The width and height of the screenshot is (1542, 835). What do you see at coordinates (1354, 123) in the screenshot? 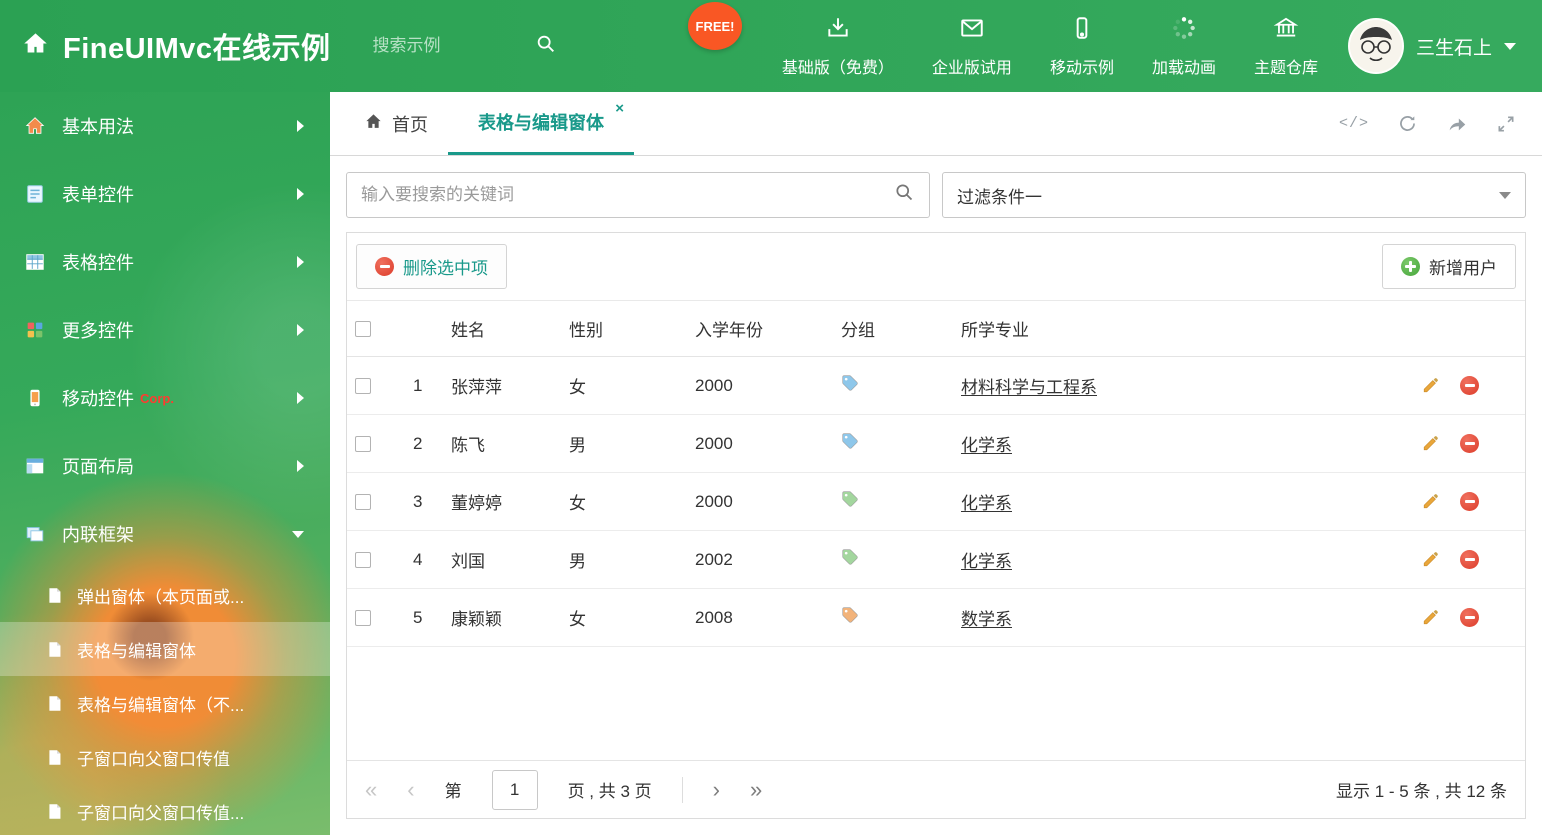
I see `view-source-icon: </>` at bounding box center [1354, 123].